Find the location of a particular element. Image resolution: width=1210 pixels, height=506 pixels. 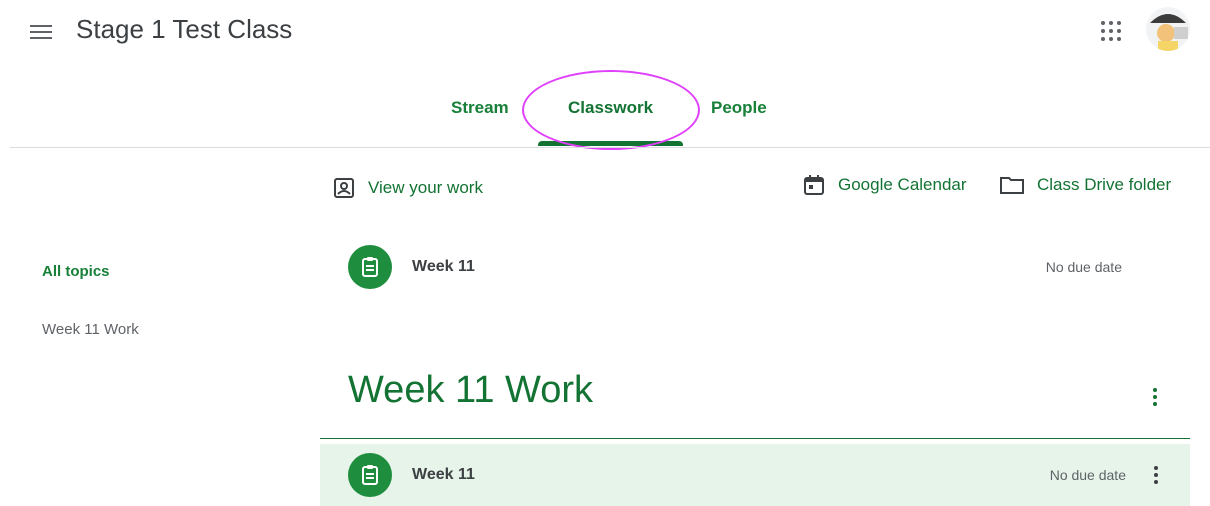

view-your-work-label: View your work is located at coordinates (425, 187).